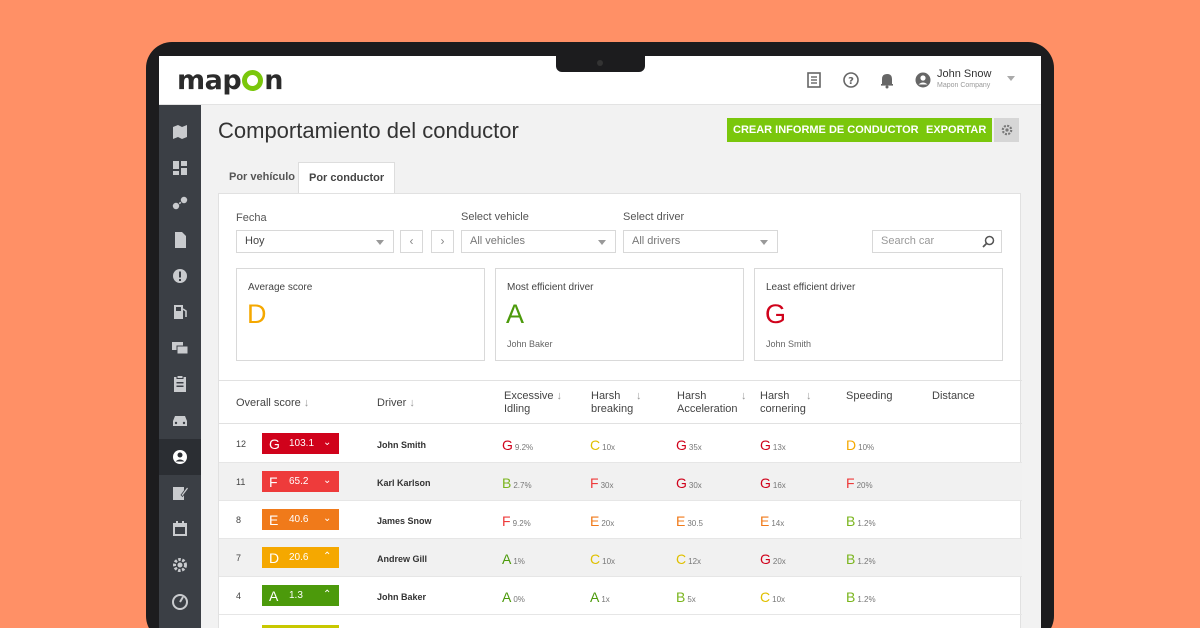 This screenshot has width=1200, height=628. Describe the element at coordinates (620, 520) in the screenshot. I see `table-row: 8 E 40.6 ⌄ James Snow F 9.2% E 20x E 30.5 E 14x B 1.2%` at that location.